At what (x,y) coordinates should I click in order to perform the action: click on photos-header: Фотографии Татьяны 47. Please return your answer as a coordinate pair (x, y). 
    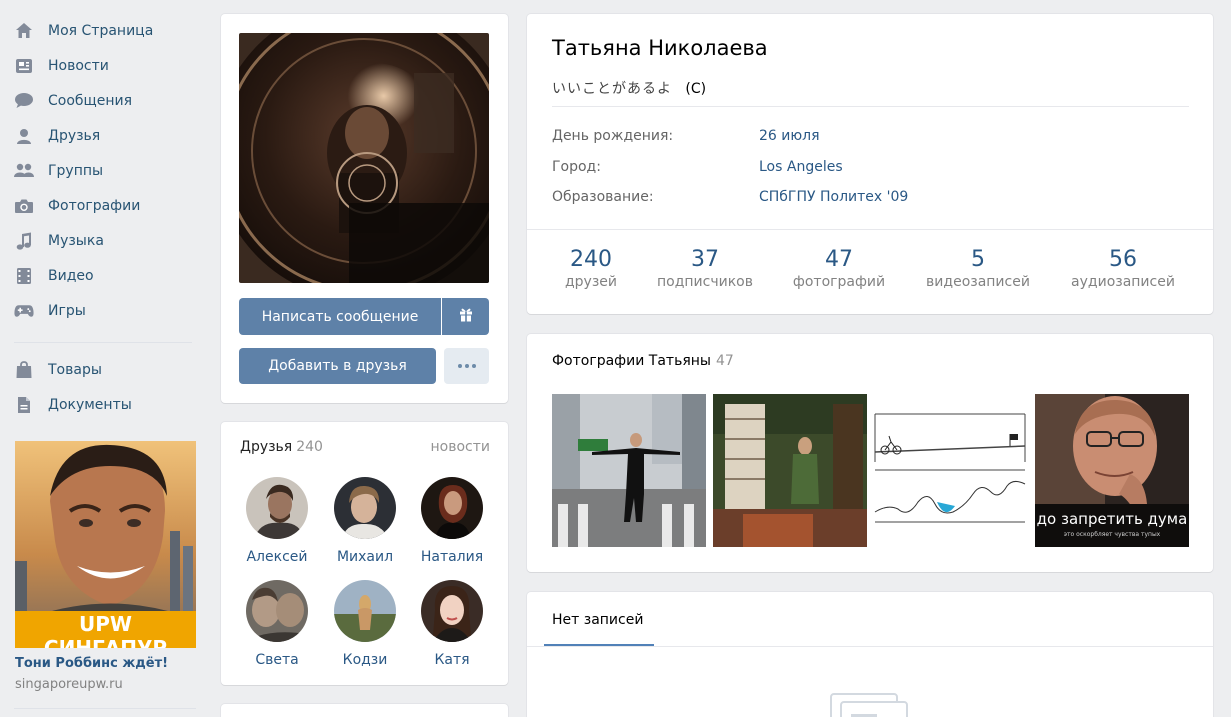
    Looking at the image, I should click on (643, 361).